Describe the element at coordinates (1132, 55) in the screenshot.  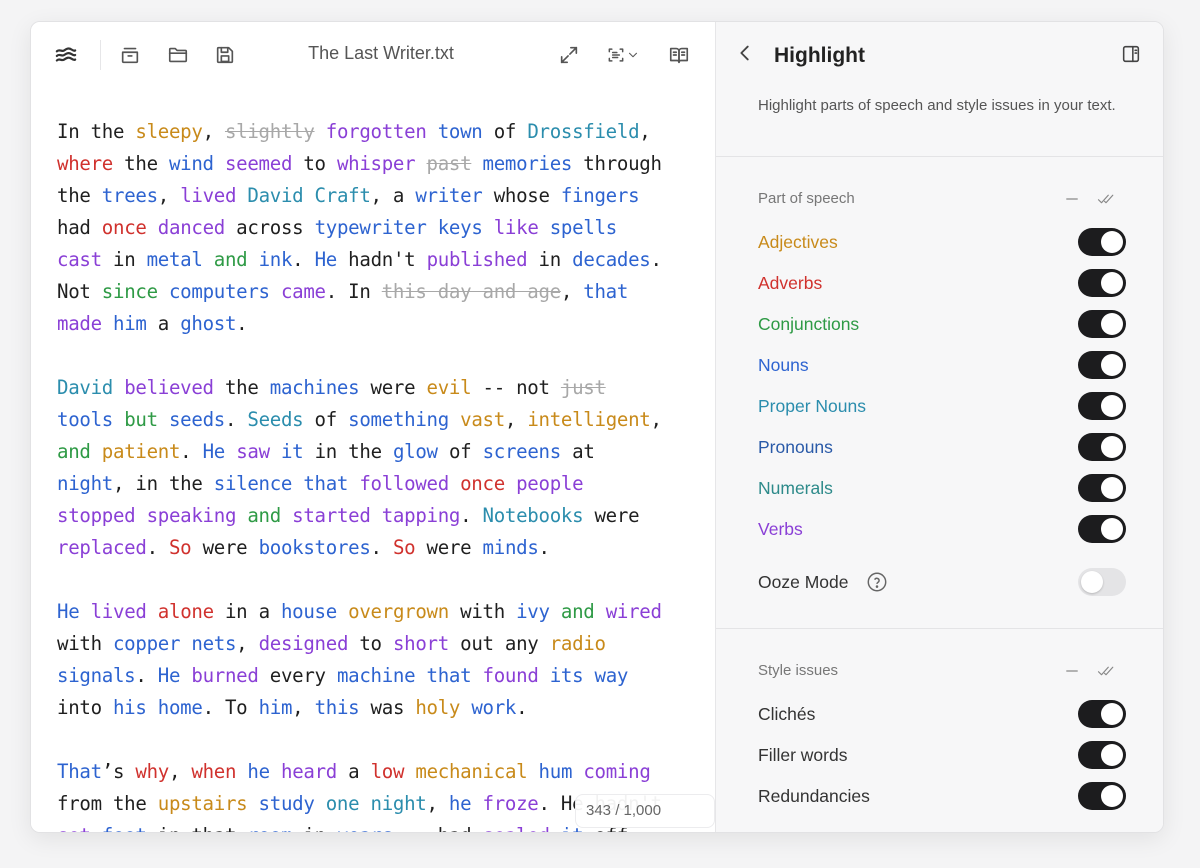
I see `sidebar-toggle-icon` at that location.